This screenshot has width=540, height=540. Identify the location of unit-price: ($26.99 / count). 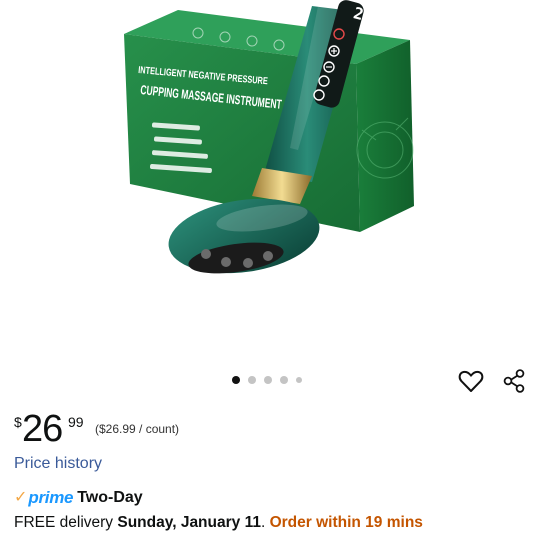
(137, 429).